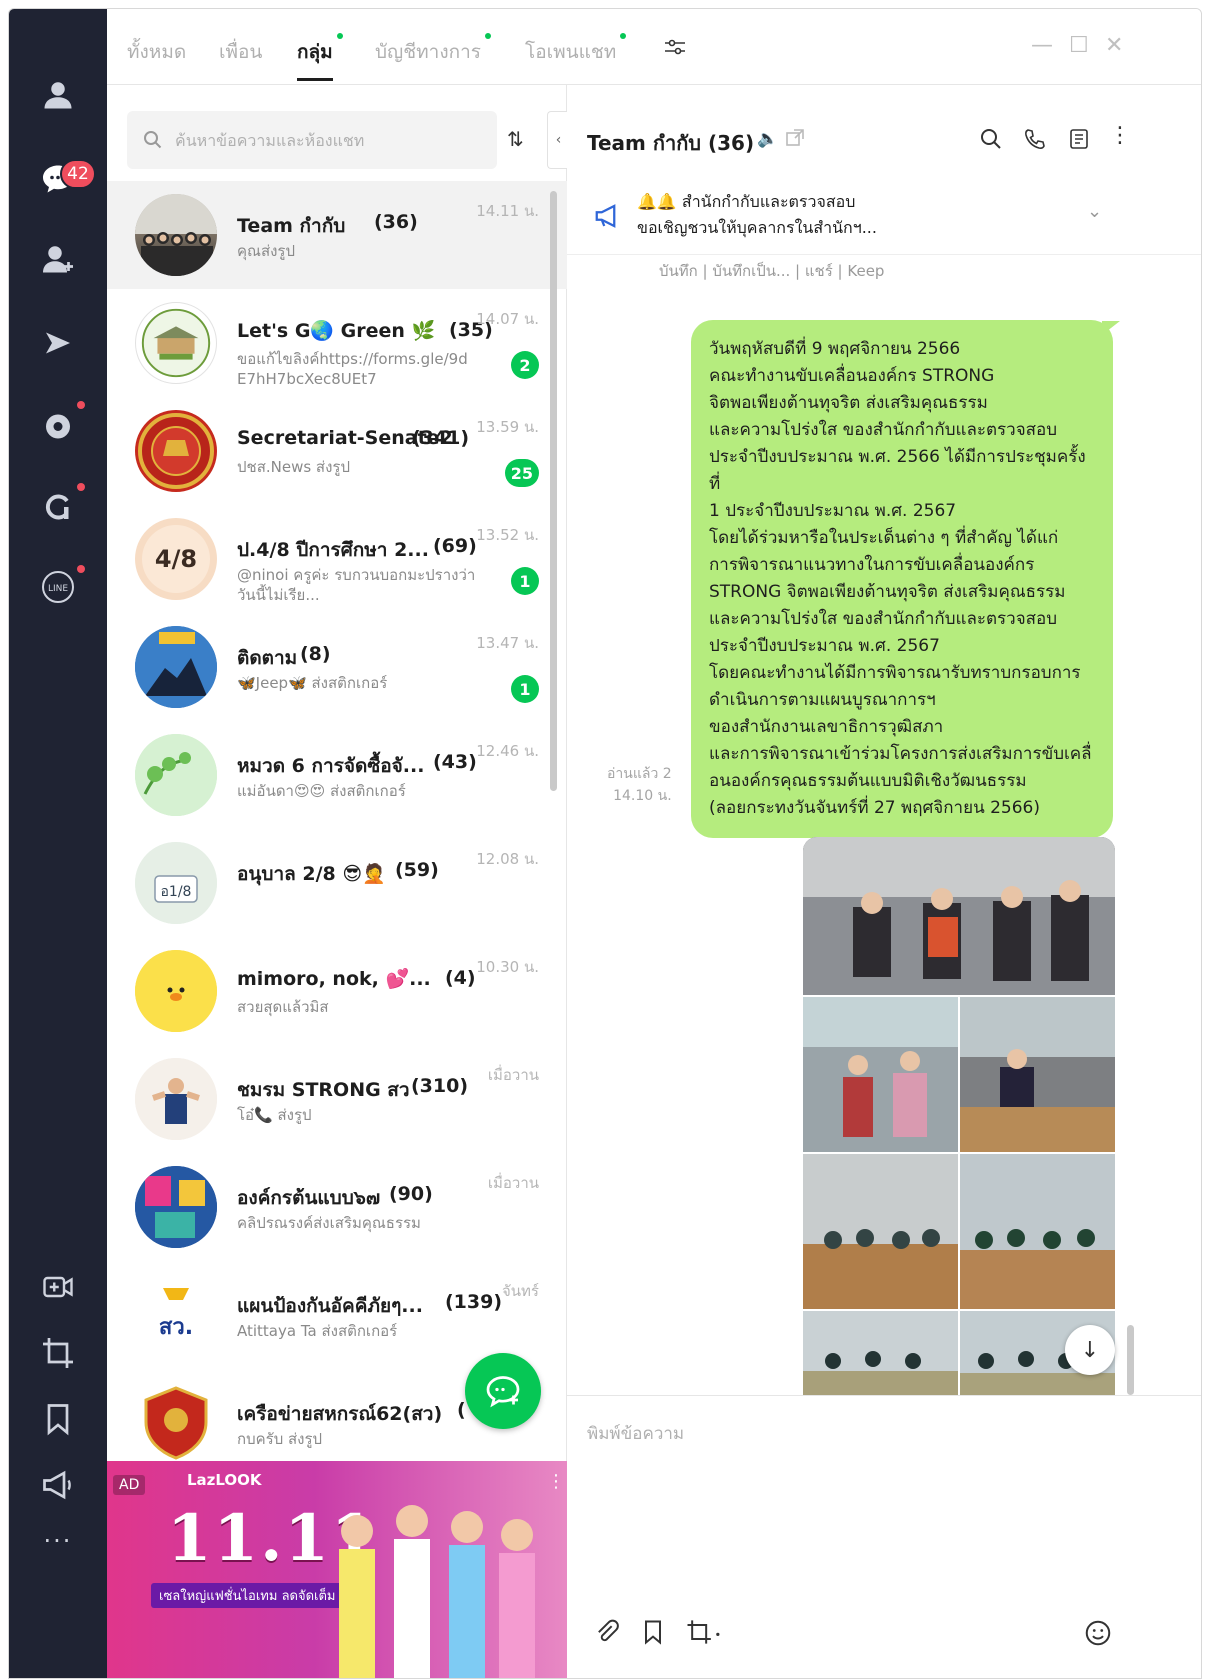 The width and height of the screenshot is (1210, 1679). I want to click on scroll-to-bottom-button: ↓, so click(1090, 1350).